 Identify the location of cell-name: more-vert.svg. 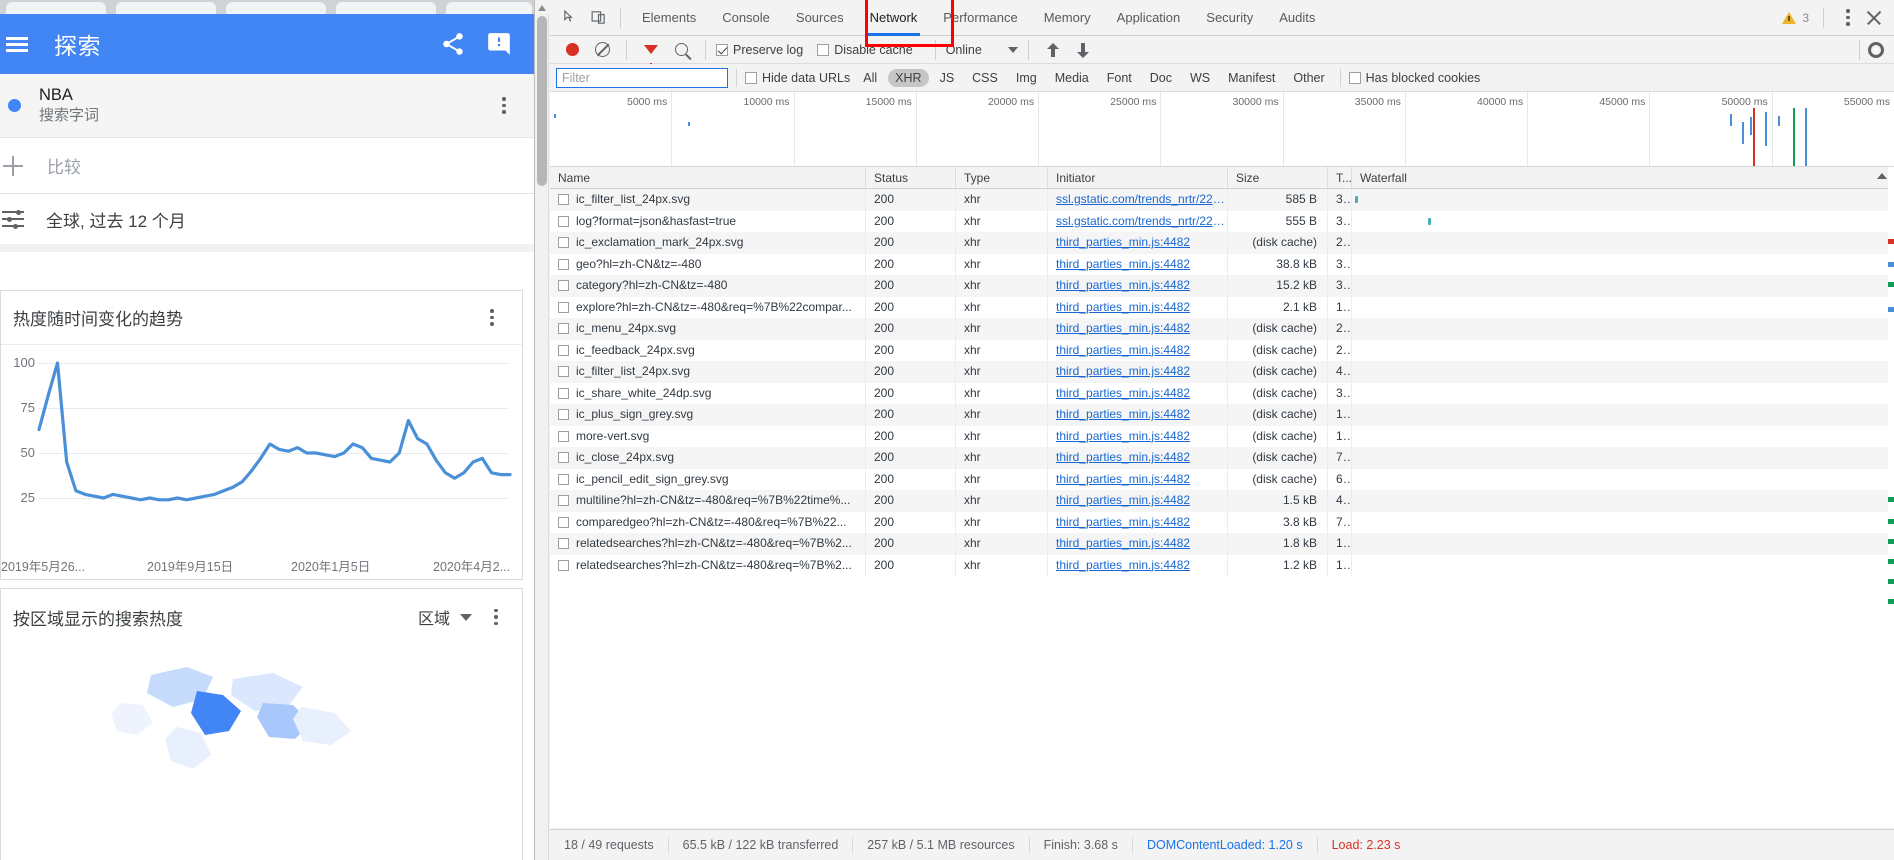
(708, 436).